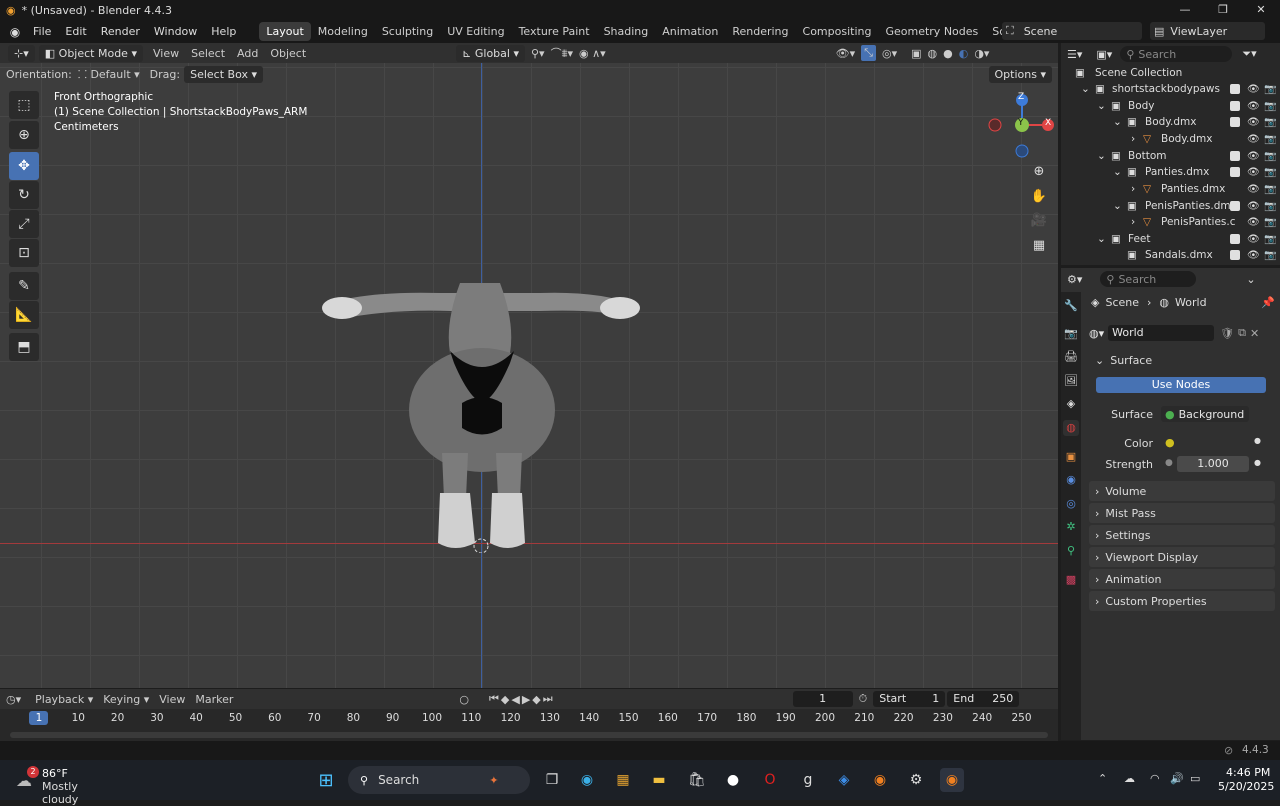 The width and height of the screenshot is (1280, 806). What do you see at coordinates (1129, 778) in the screenshot?
I see `onedrive-icon: ☁` at bounding box center [1129, 778].